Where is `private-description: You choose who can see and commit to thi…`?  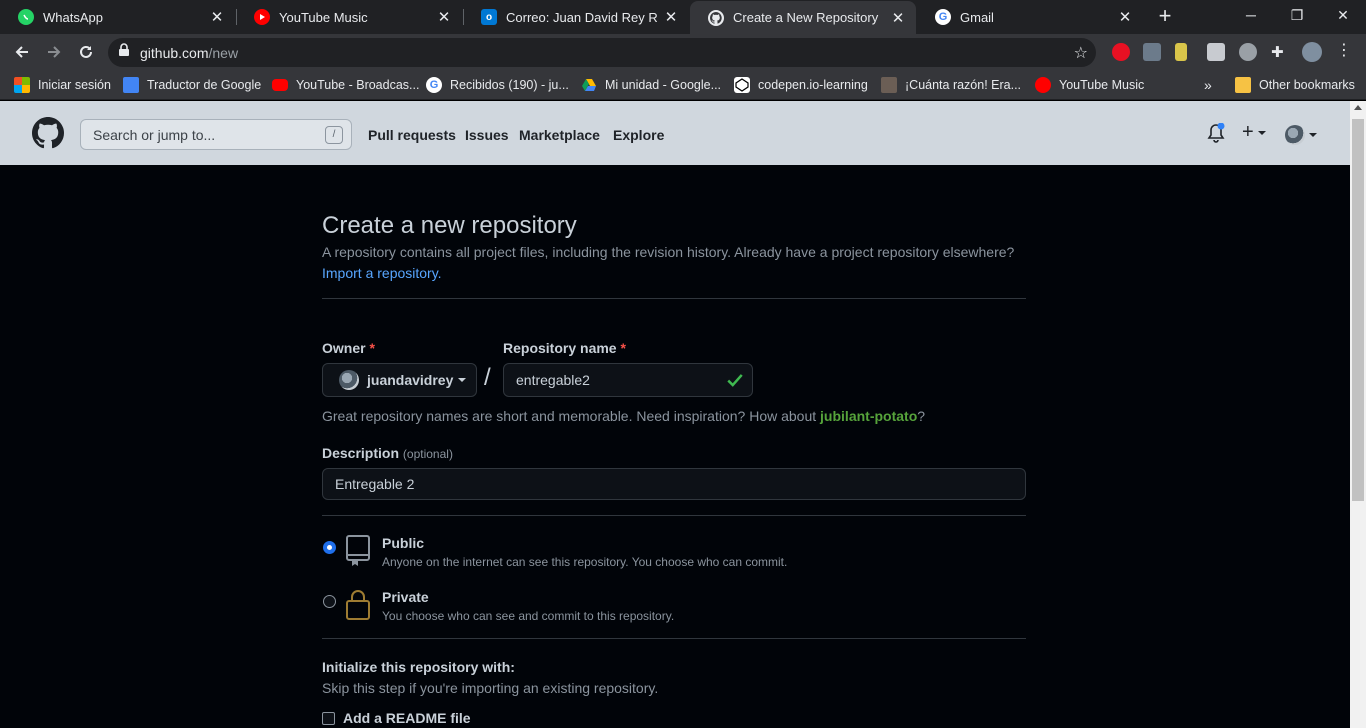 private-description: You choose who can see and commit to thi… is located at coordinates (528, 616).